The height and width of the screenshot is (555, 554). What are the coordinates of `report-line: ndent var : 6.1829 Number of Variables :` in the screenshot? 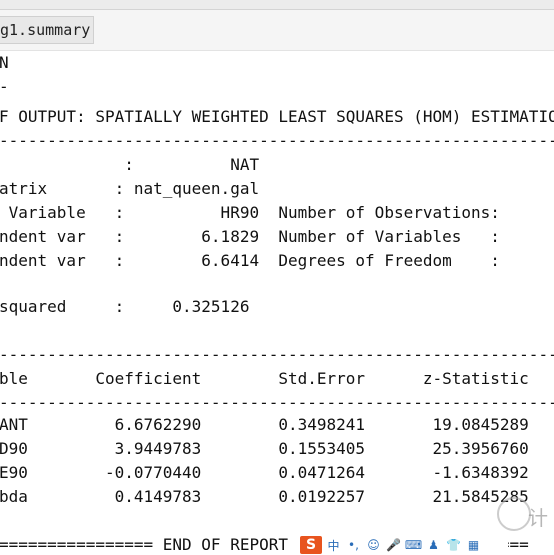 It's located at (250, 236).